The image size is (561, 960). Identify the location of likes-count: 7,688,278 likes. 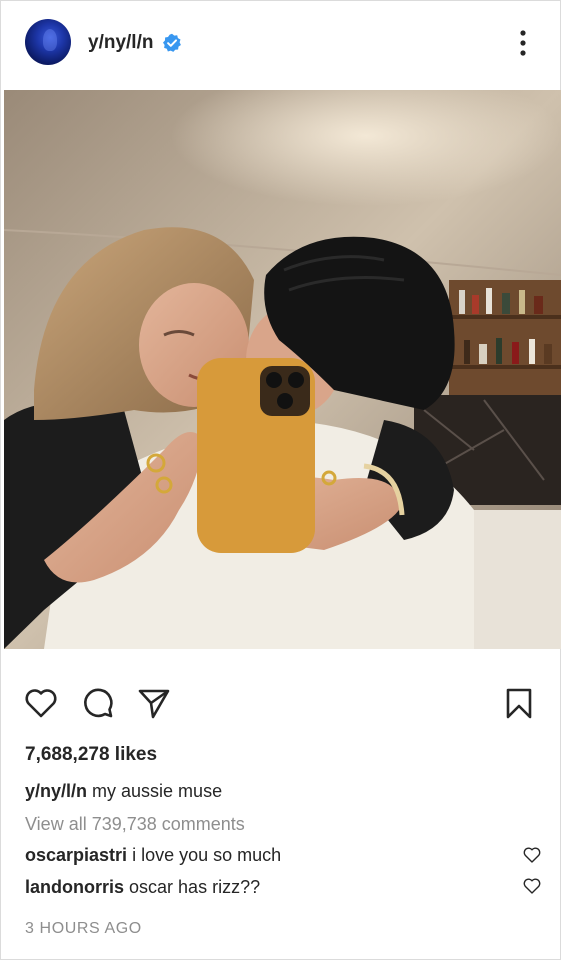
(91, 755).